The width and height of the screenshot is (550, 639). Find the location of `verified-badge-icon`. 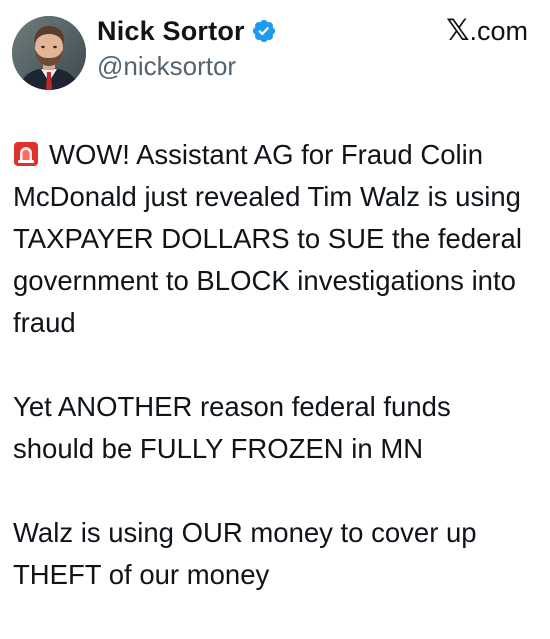

verified-badge-icon is located at coordinates (264, 31).